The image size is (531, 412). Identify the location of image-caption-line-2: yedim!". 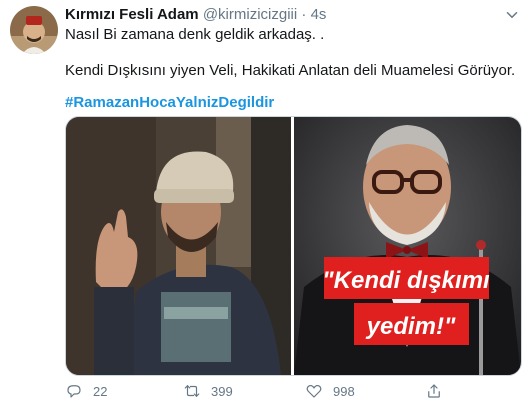
(411, 326).